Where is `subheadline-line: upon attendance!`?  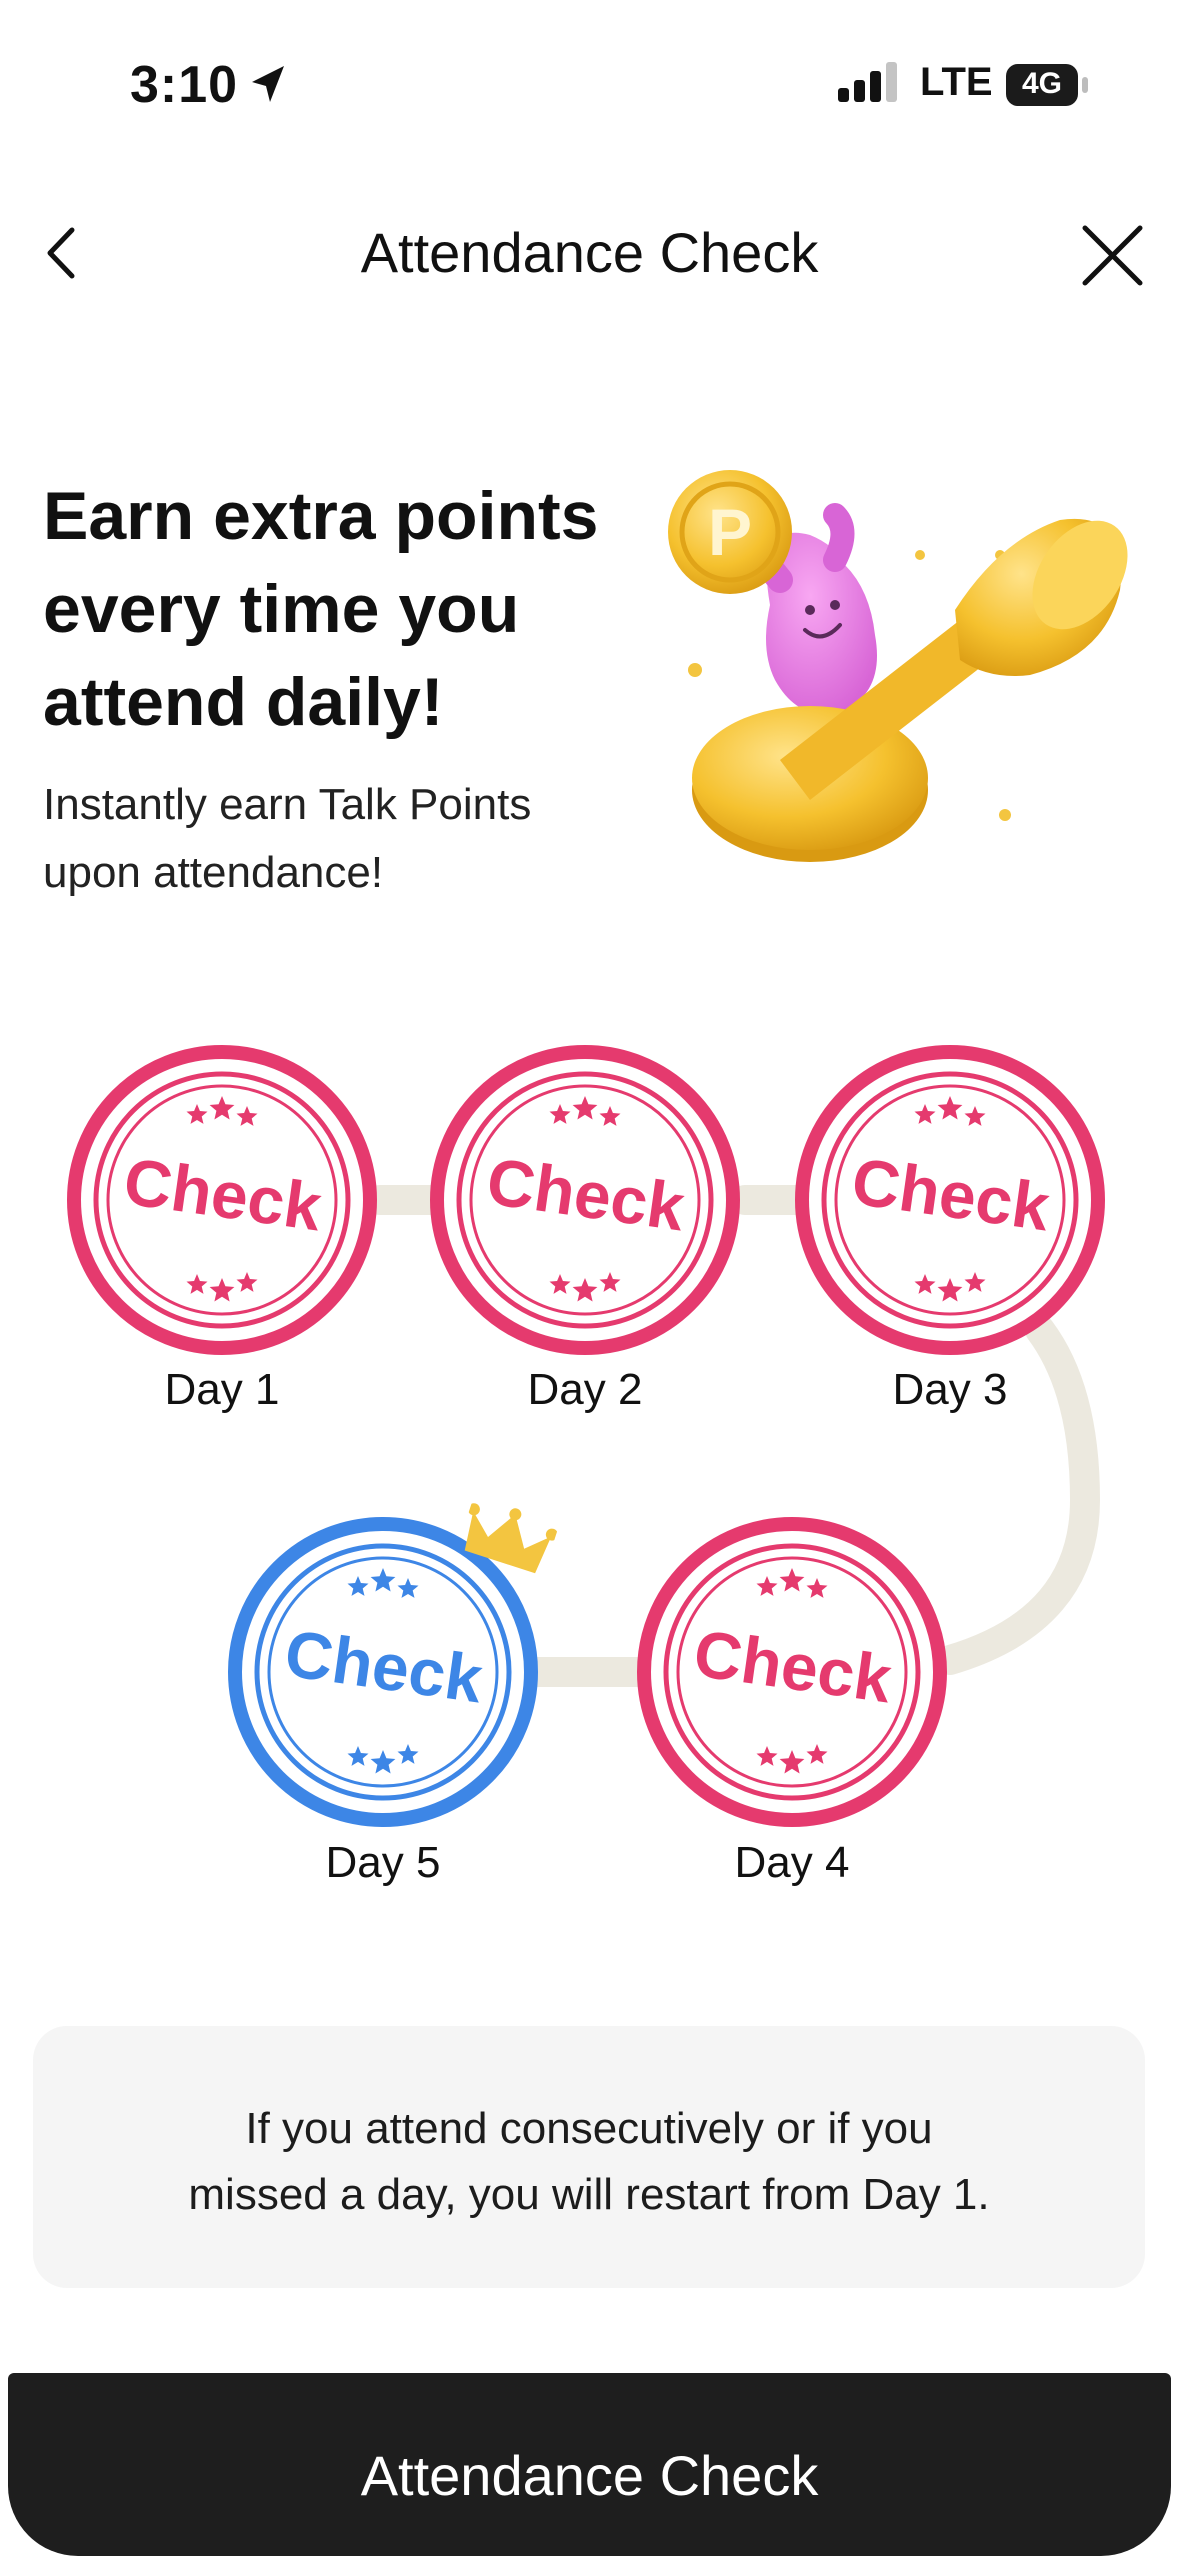
subheadline-line: upon attendance! is located at coordinates (213, 872).